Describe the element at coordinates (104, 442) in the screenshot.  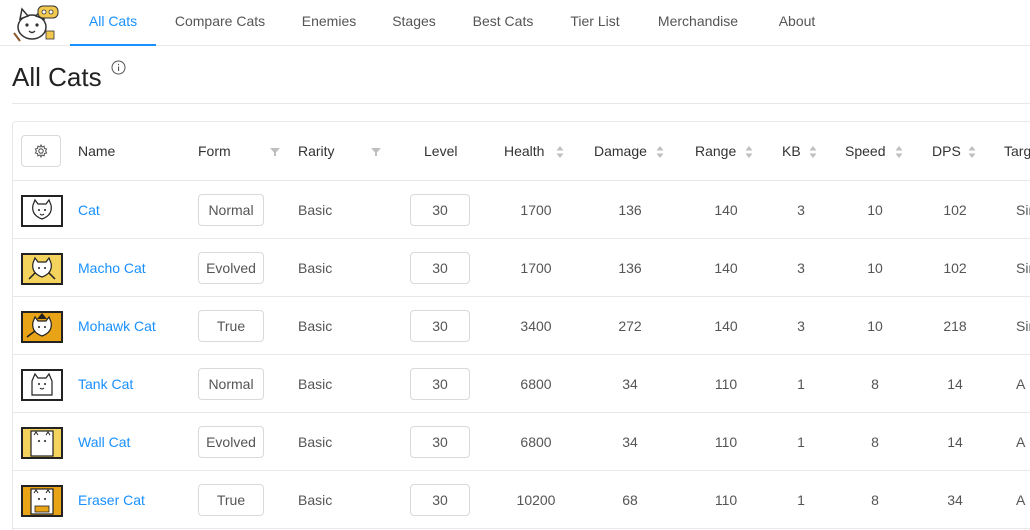
I see `cat-name-link: Wall Cat` at that location.